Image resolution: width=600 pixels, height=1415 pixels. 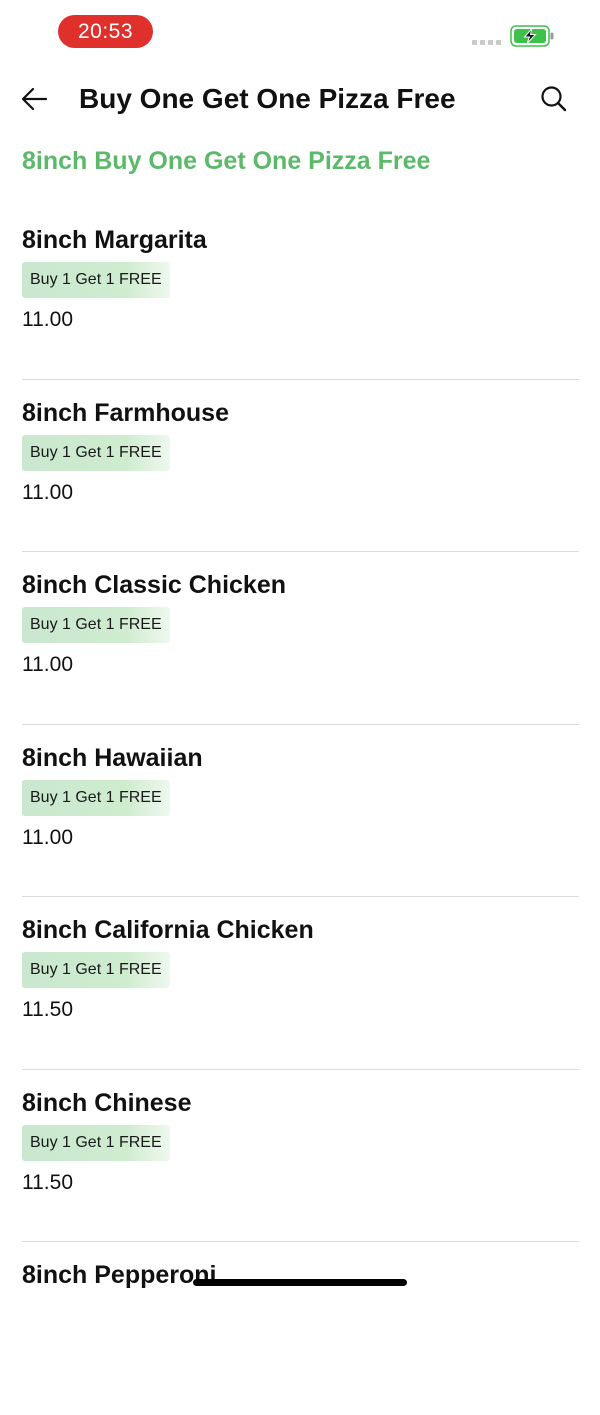 I want to click on search-icon, so click(x=554, y=99).